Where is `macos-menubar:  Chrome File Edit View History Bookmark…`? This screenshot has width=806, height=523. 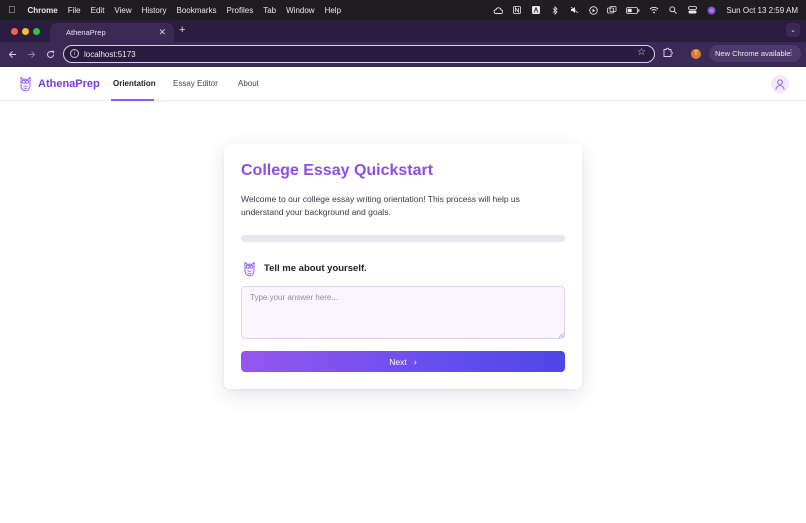 macos-menubar:  Chrome File Edit View History Bookmark… is located at coordinates (403, 10).